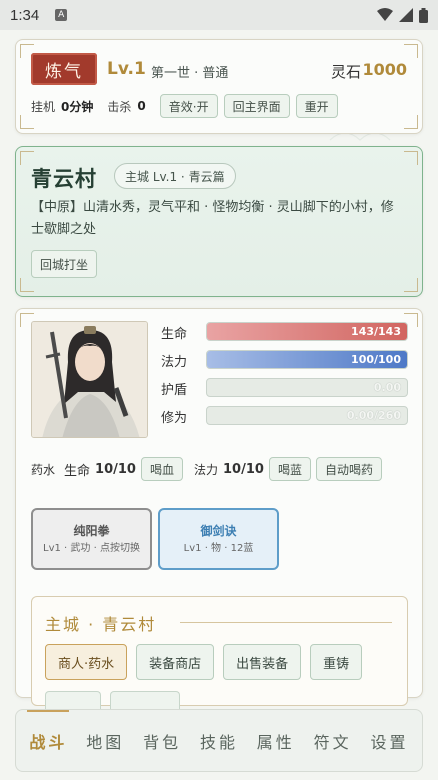 This screenshot has width=438, height=780. What do you see at coordinates (174, 418) in the screenshot?
I see `cultivation-label: 修为` at bounding box center [174, 418].